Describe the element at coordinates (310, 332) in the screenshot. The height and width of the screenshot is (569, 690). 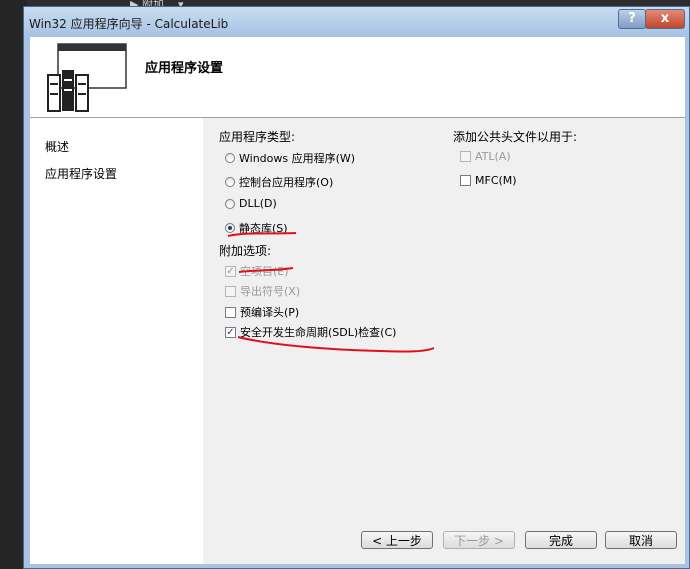
I see `checkbox-sdl-checks: ✓ 安全开发生命周期(SDL)检查(C)` at that location.